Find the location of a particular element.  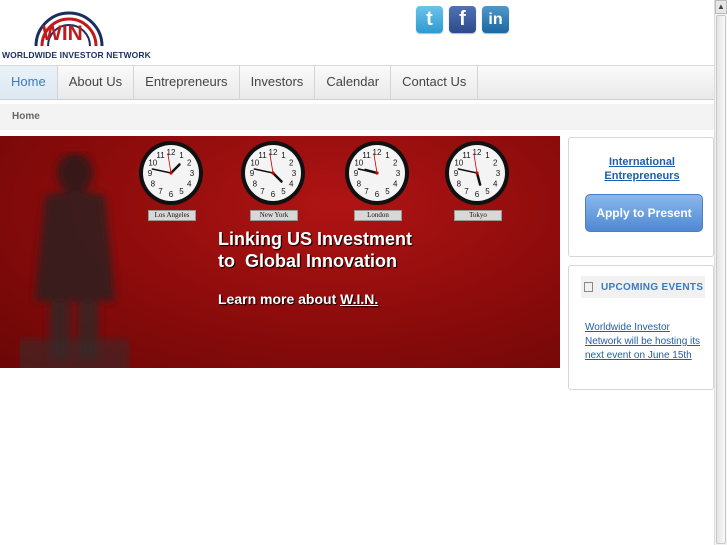

intl-line-2: Entrepreneurs is located at coordinates (642, 176).